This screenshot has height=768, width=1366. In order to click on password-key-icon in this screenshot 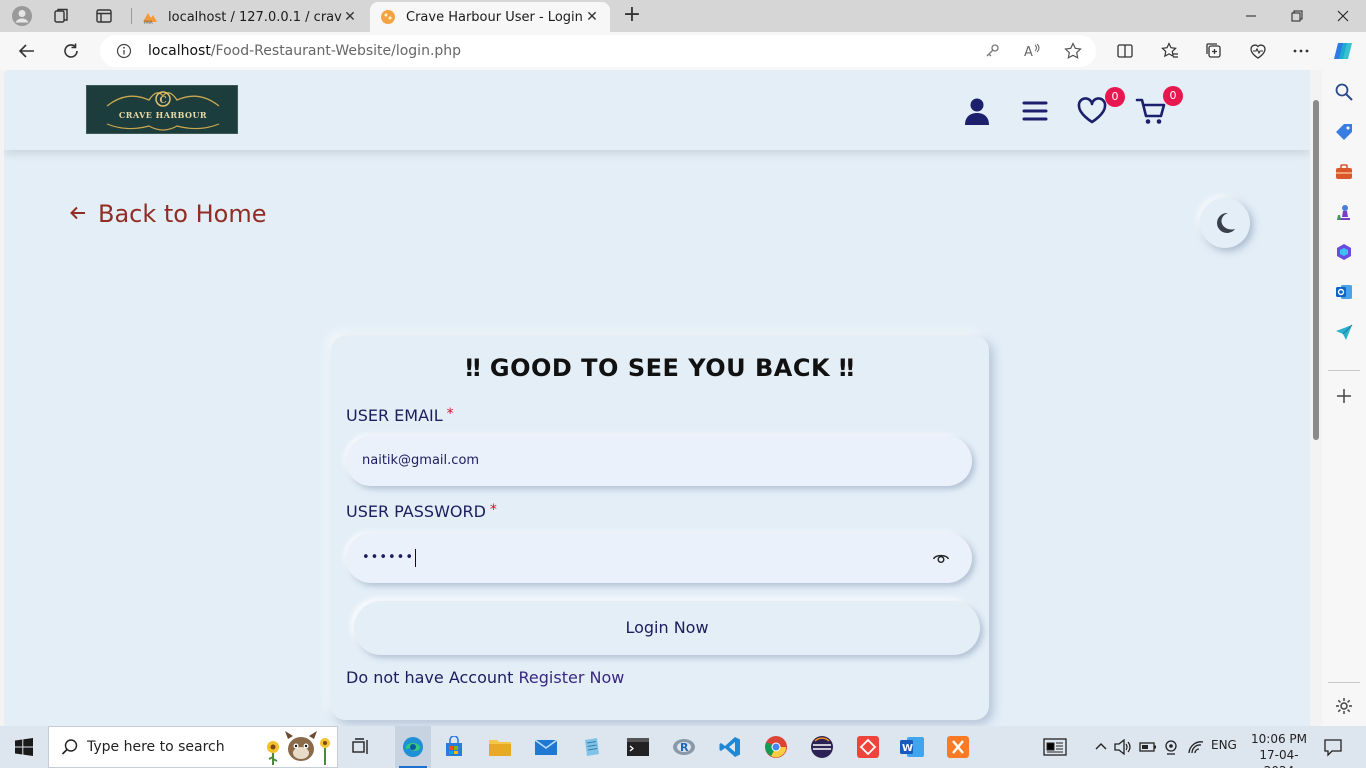, I will do `click(992, 51)`.